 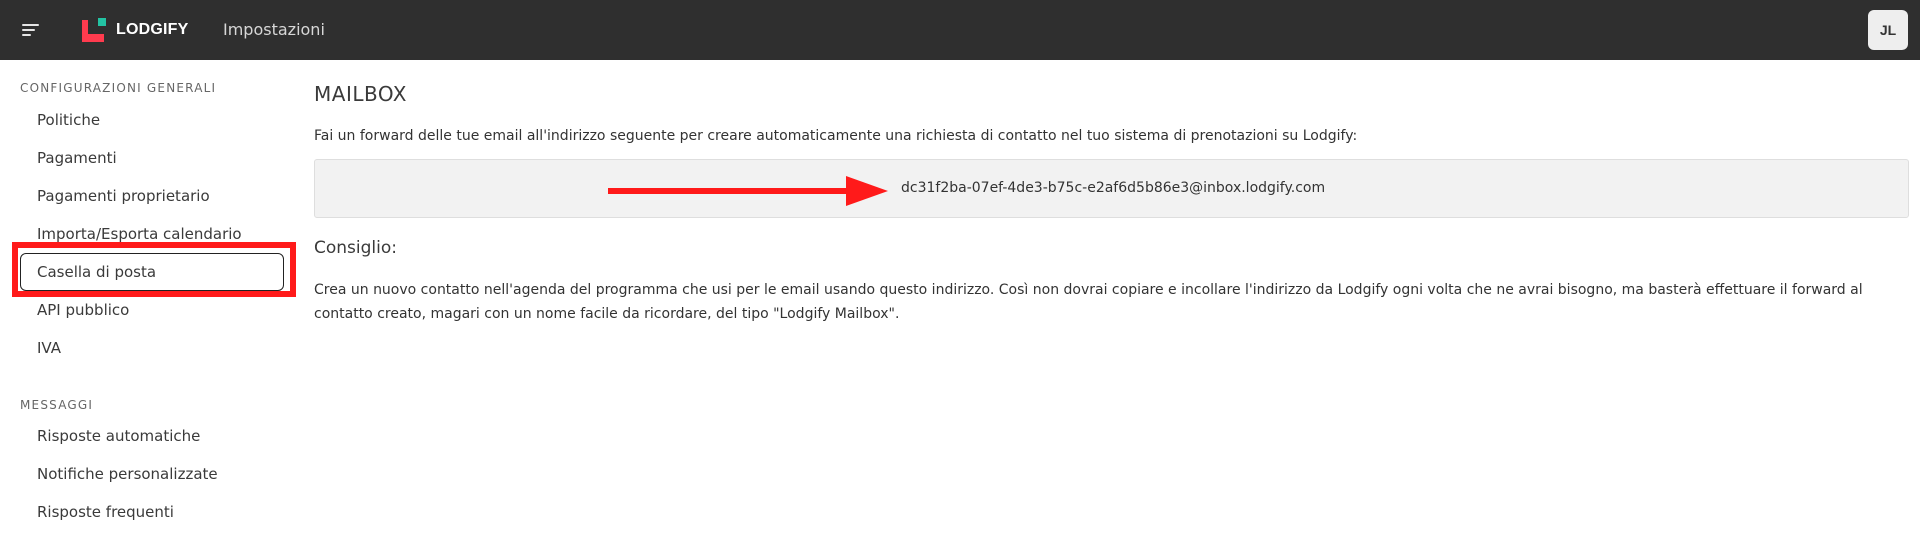 I want to click on arrow-annotation-icon, so click(x=748, y=191).